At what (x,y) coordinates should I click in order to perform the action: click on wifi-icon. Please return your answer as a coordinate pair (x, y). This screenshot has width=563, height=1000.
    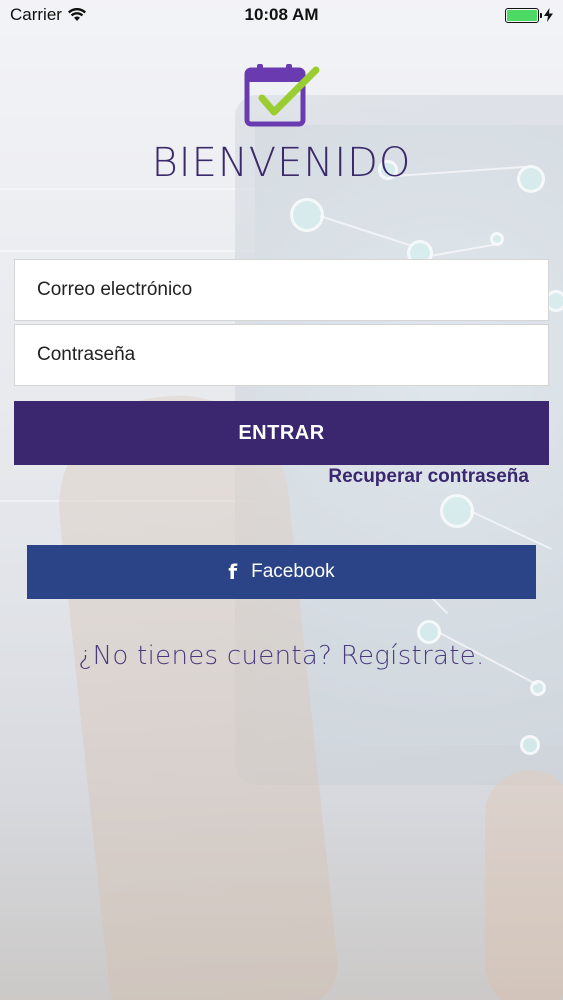
    Looking at the image, I should click on (76, 14).